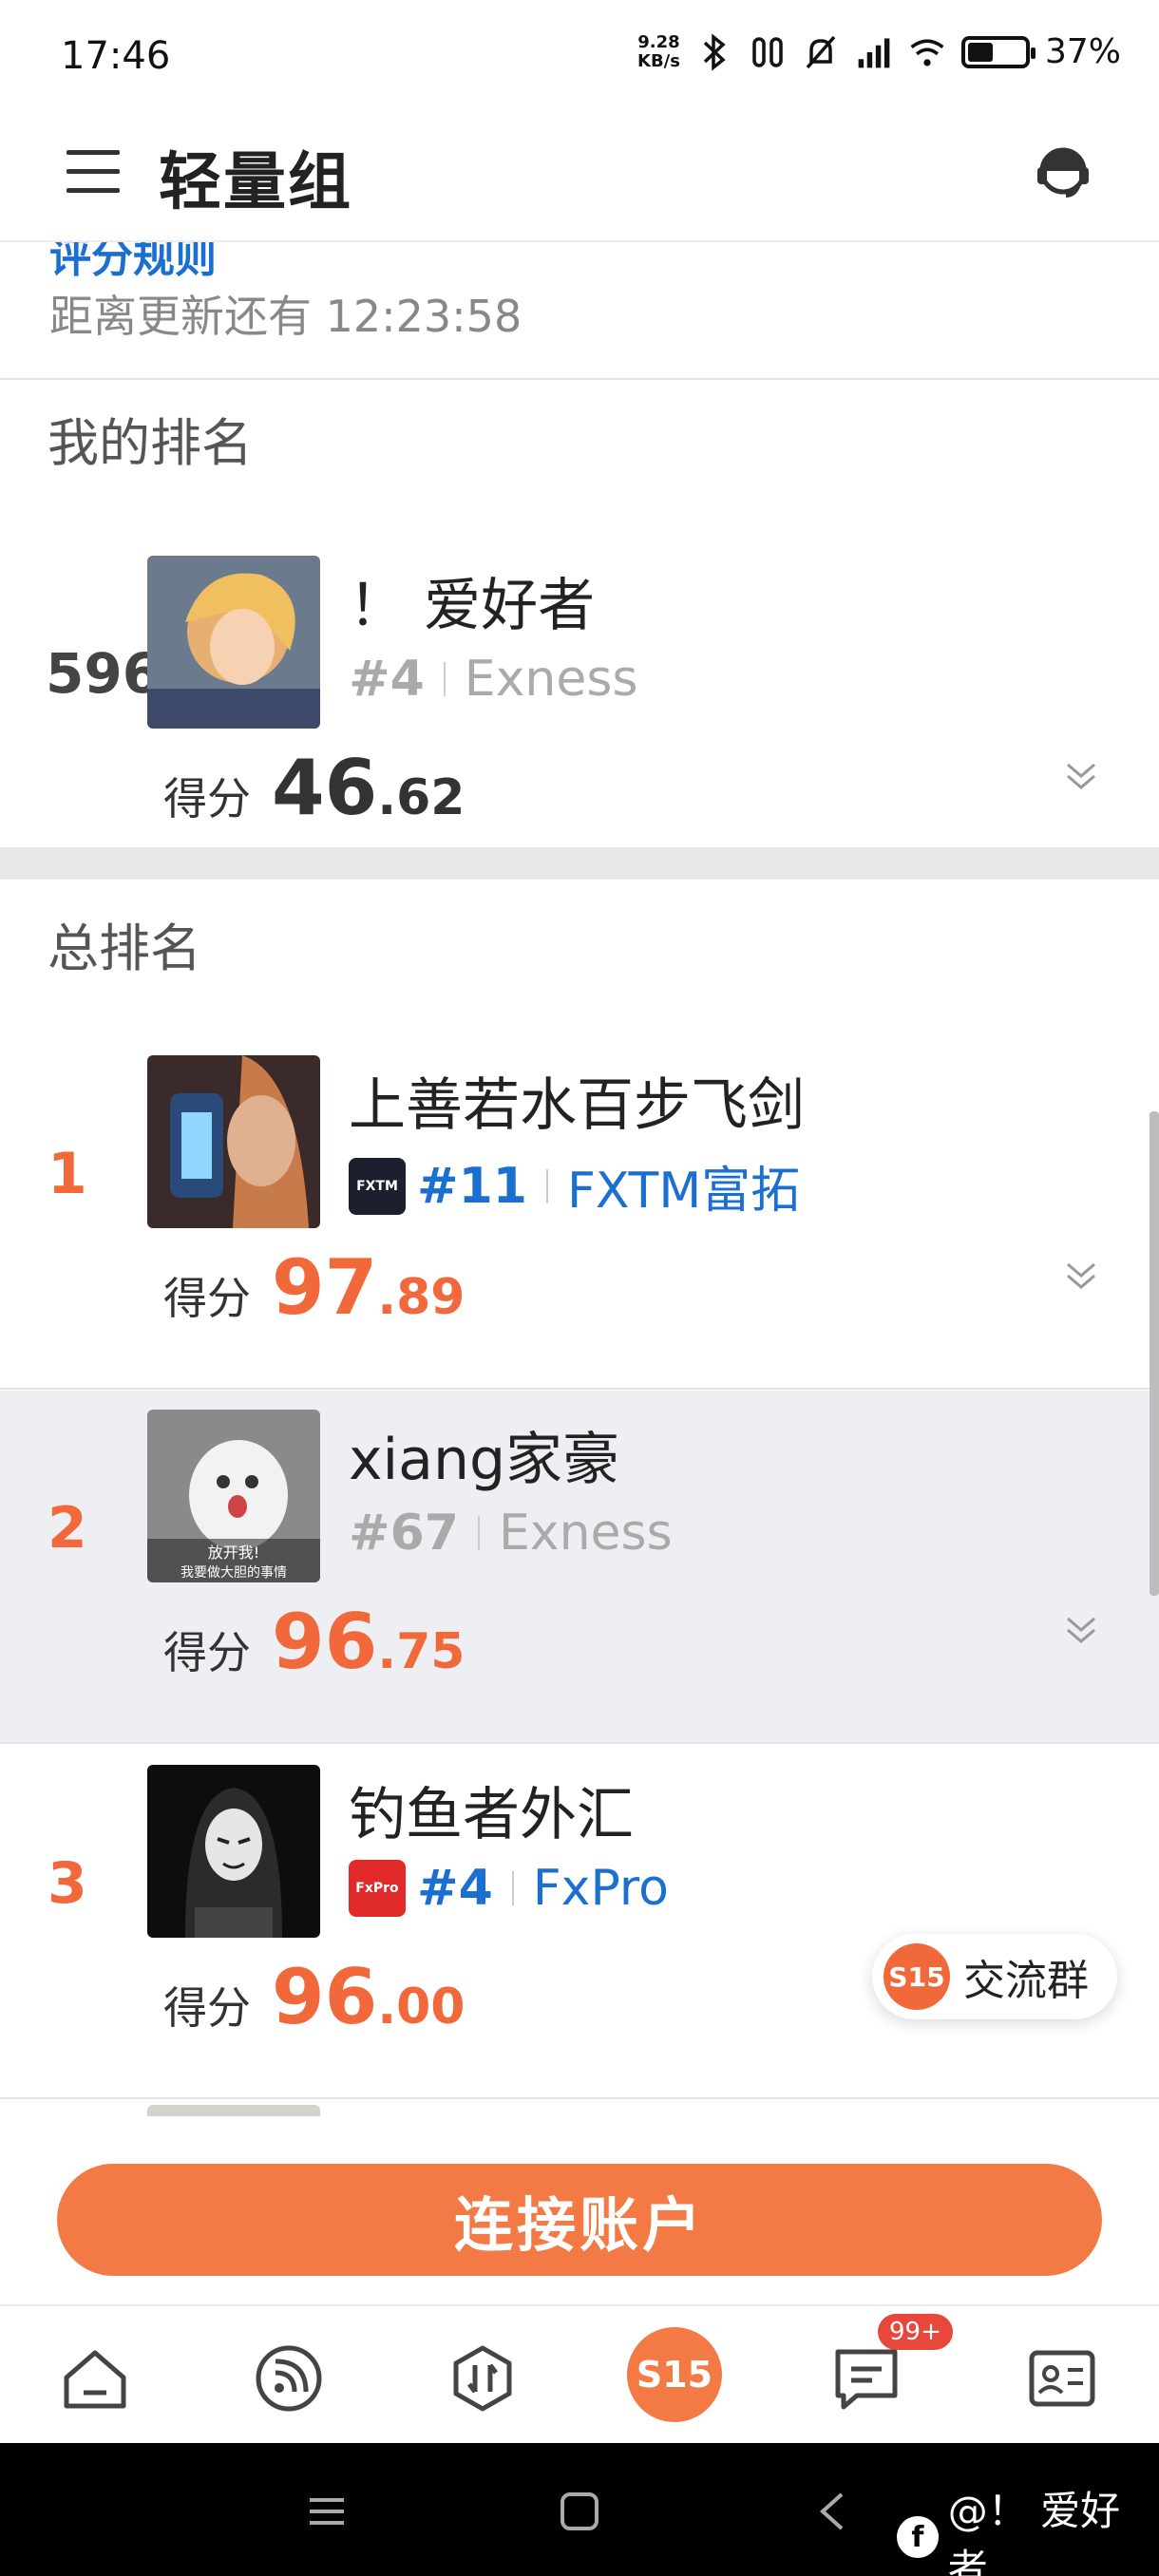  I want to click on rank-number: 3, so click(67, 1883).